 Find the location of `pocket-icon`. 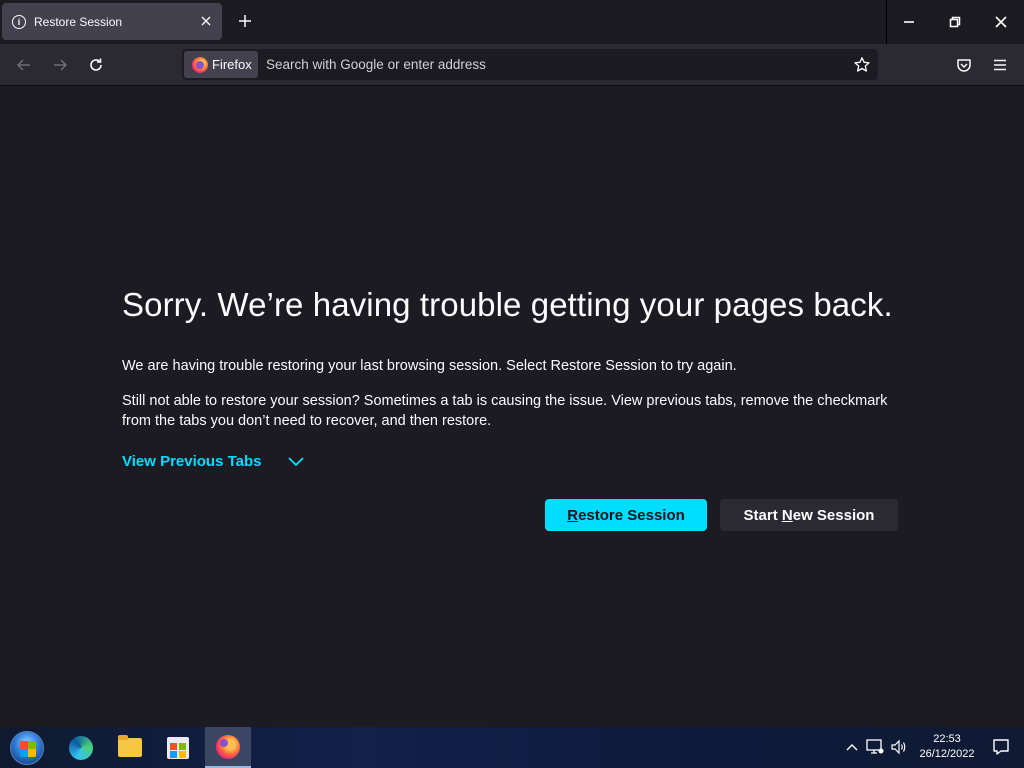

pocket-icon is located at coordinates (964, 65).